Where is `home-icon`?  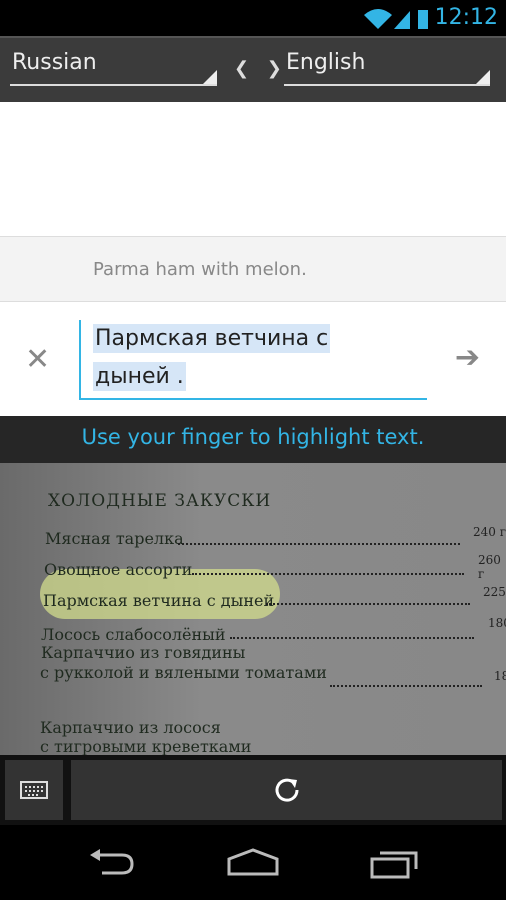
home-icon is located at coordinates (253, 862).